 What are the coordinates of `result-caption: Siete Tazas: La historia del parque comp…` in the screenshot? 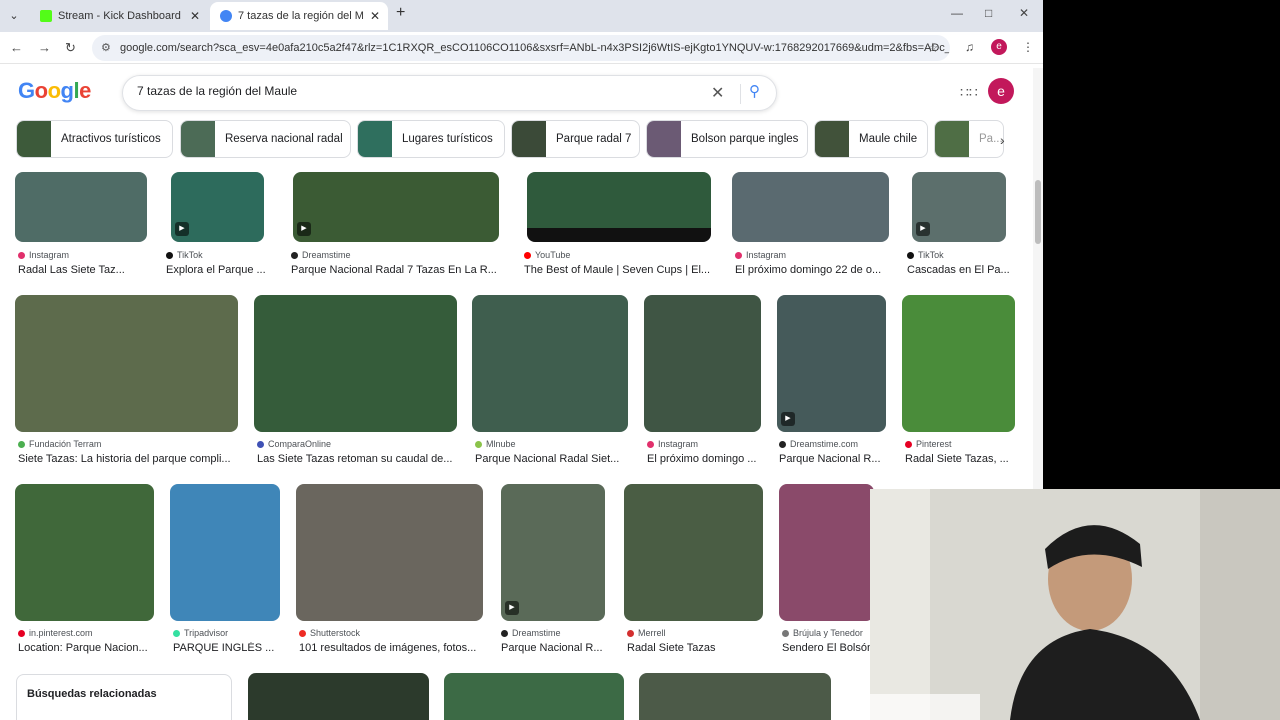 It's located at (129, 459).